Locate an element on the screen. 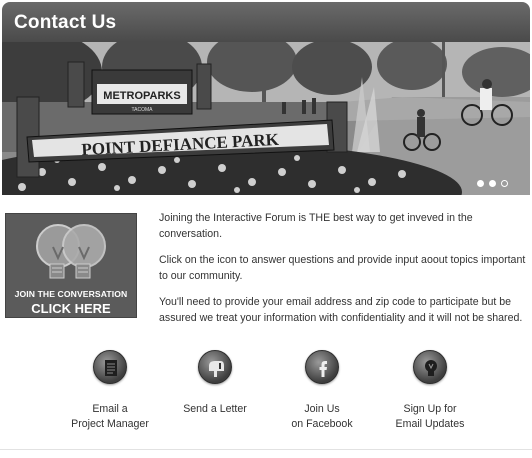  email-updates-action: Sign Up for Email Updates is located at coordinates (430, 391).